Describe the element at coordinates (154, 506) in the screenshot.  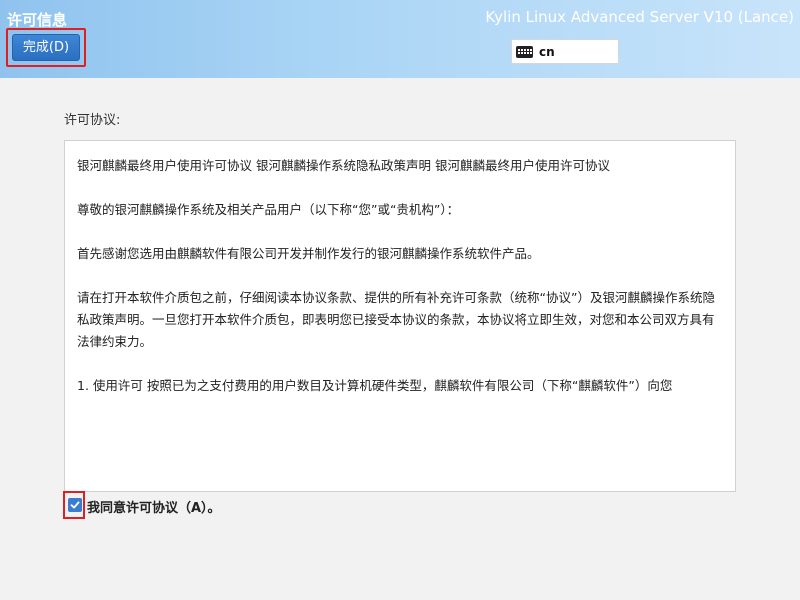
I see `agree-label: 我同意许可协议（A）。` at that location.